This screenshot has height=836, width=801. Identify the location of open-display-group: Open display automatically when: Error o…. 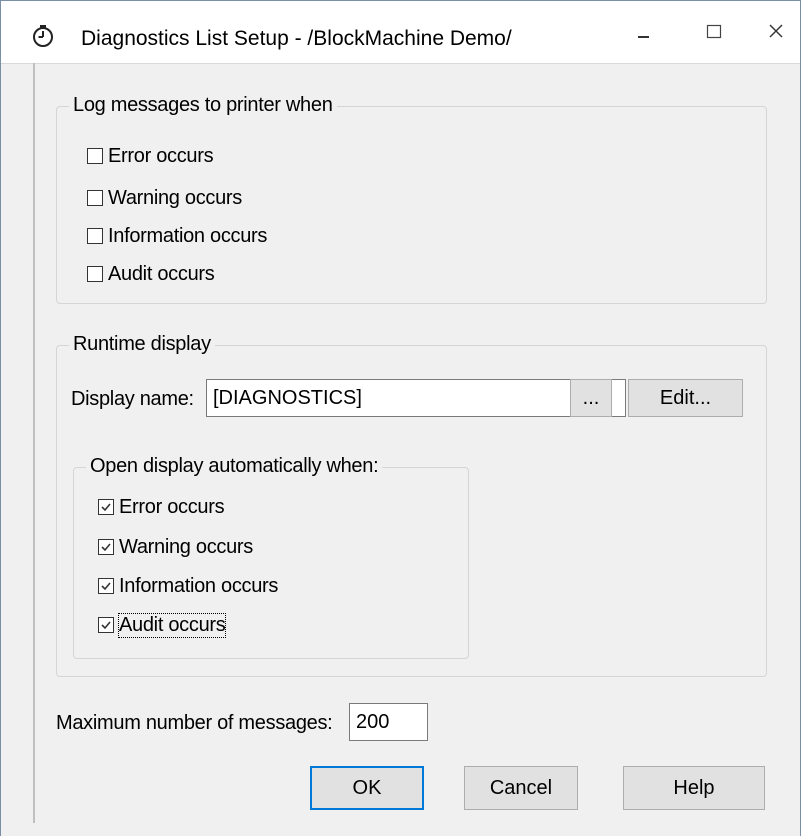
(271, 557).